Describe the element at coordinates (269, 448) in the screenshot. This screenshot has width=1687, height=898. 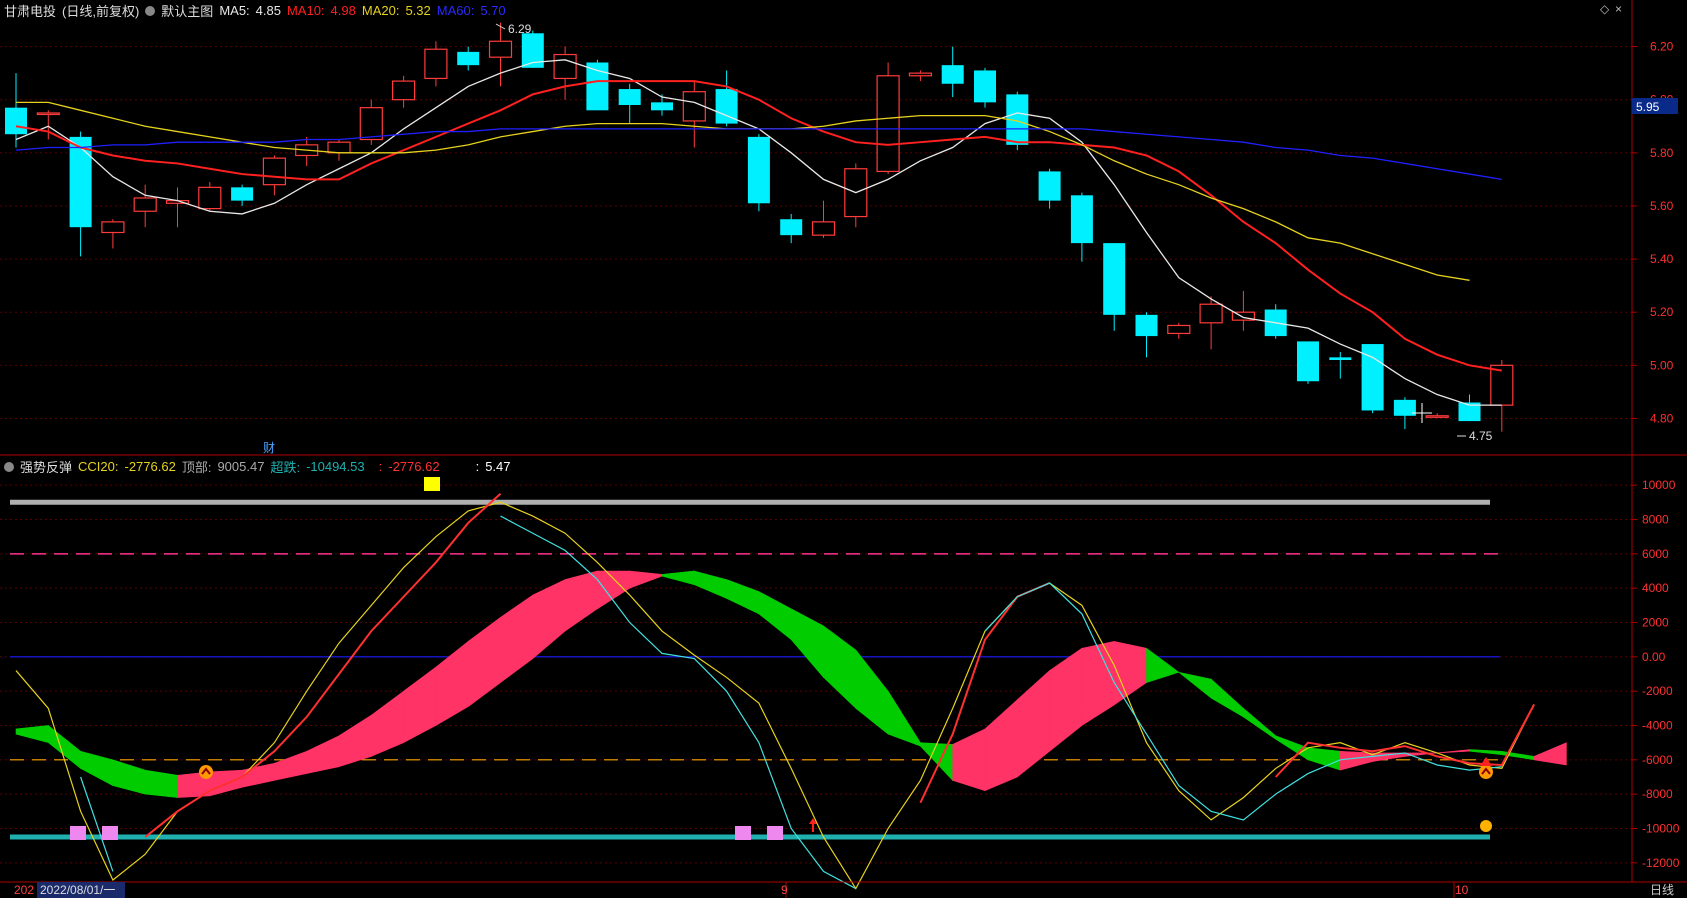
I see `finance-marker: 财` at that location.